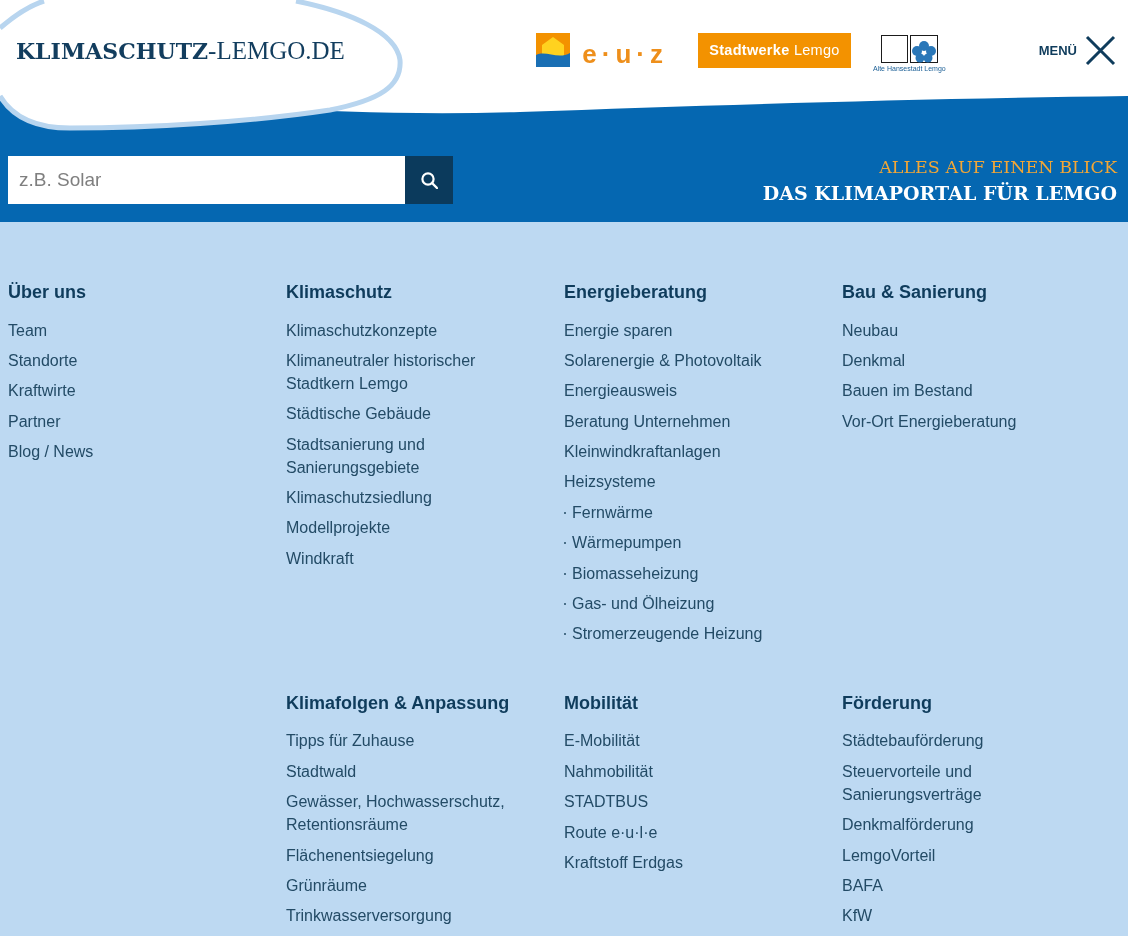  What do you see at coordinates (642, 452) in the screenshot?
I see `menu-link: Kleinwindkraftanlagen` at bounding box center [642, 452].